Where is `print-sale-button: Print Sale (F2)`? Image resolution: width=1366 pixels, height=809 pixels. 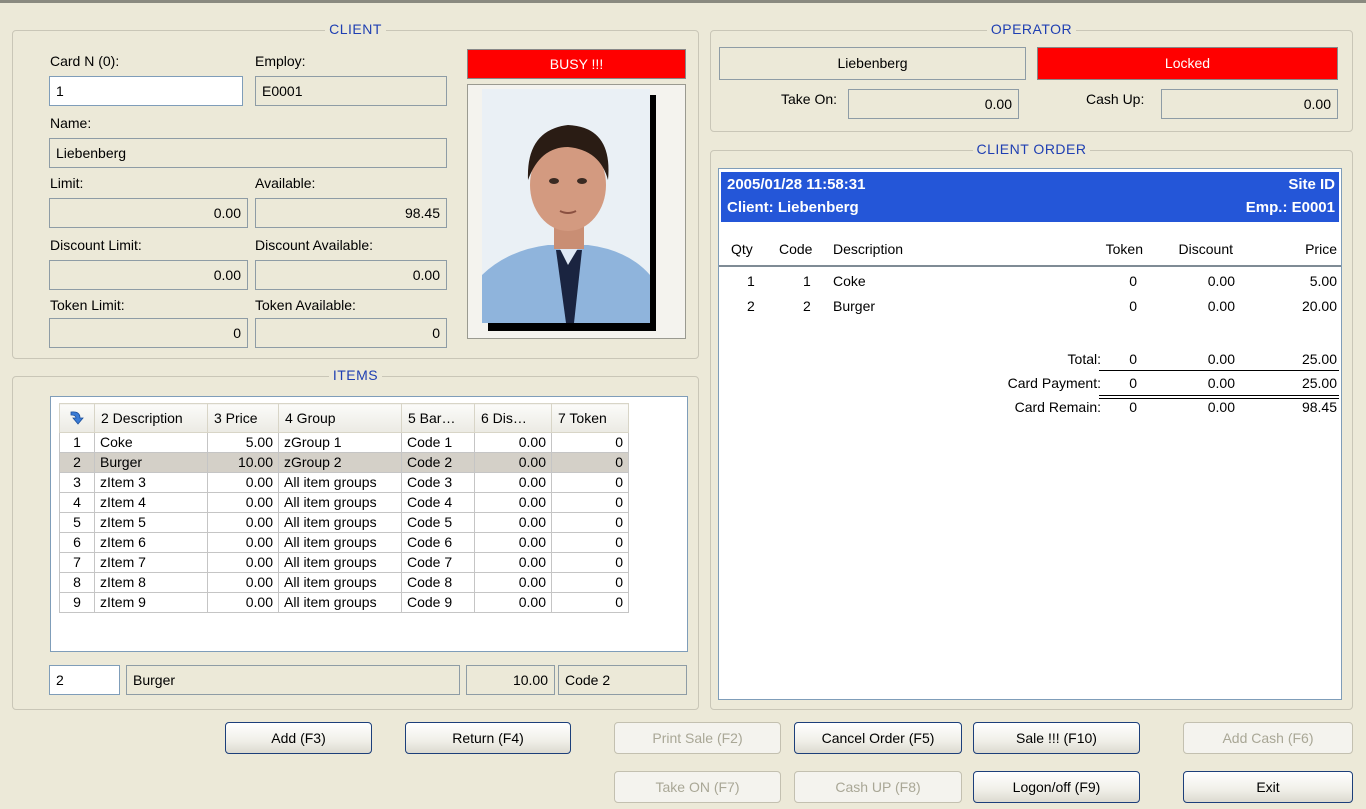
print-sale-button: Print Sale (F2) is located at coordinates (697, 738).